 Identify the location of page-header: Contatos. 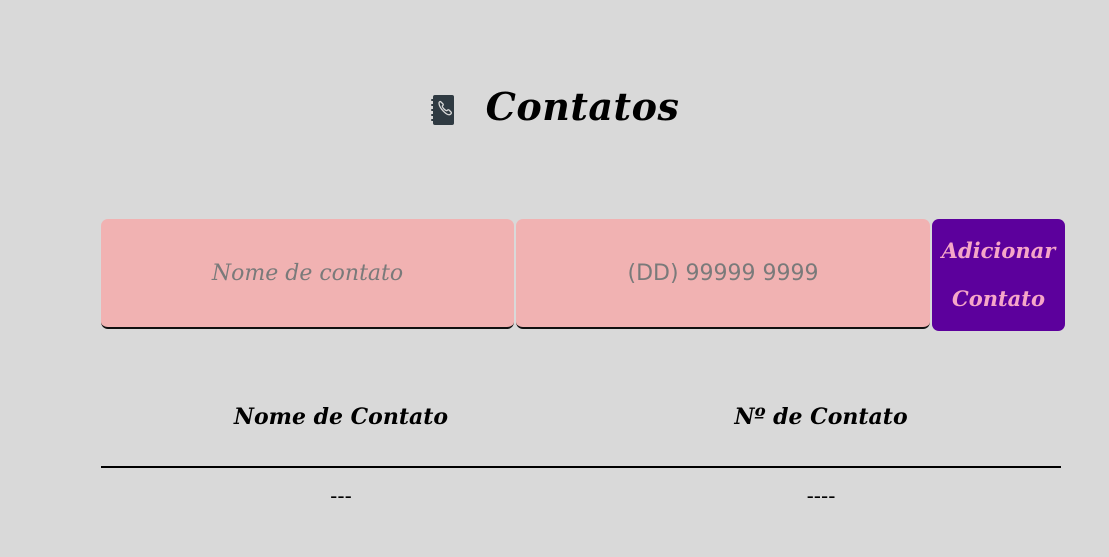
(554, 106).